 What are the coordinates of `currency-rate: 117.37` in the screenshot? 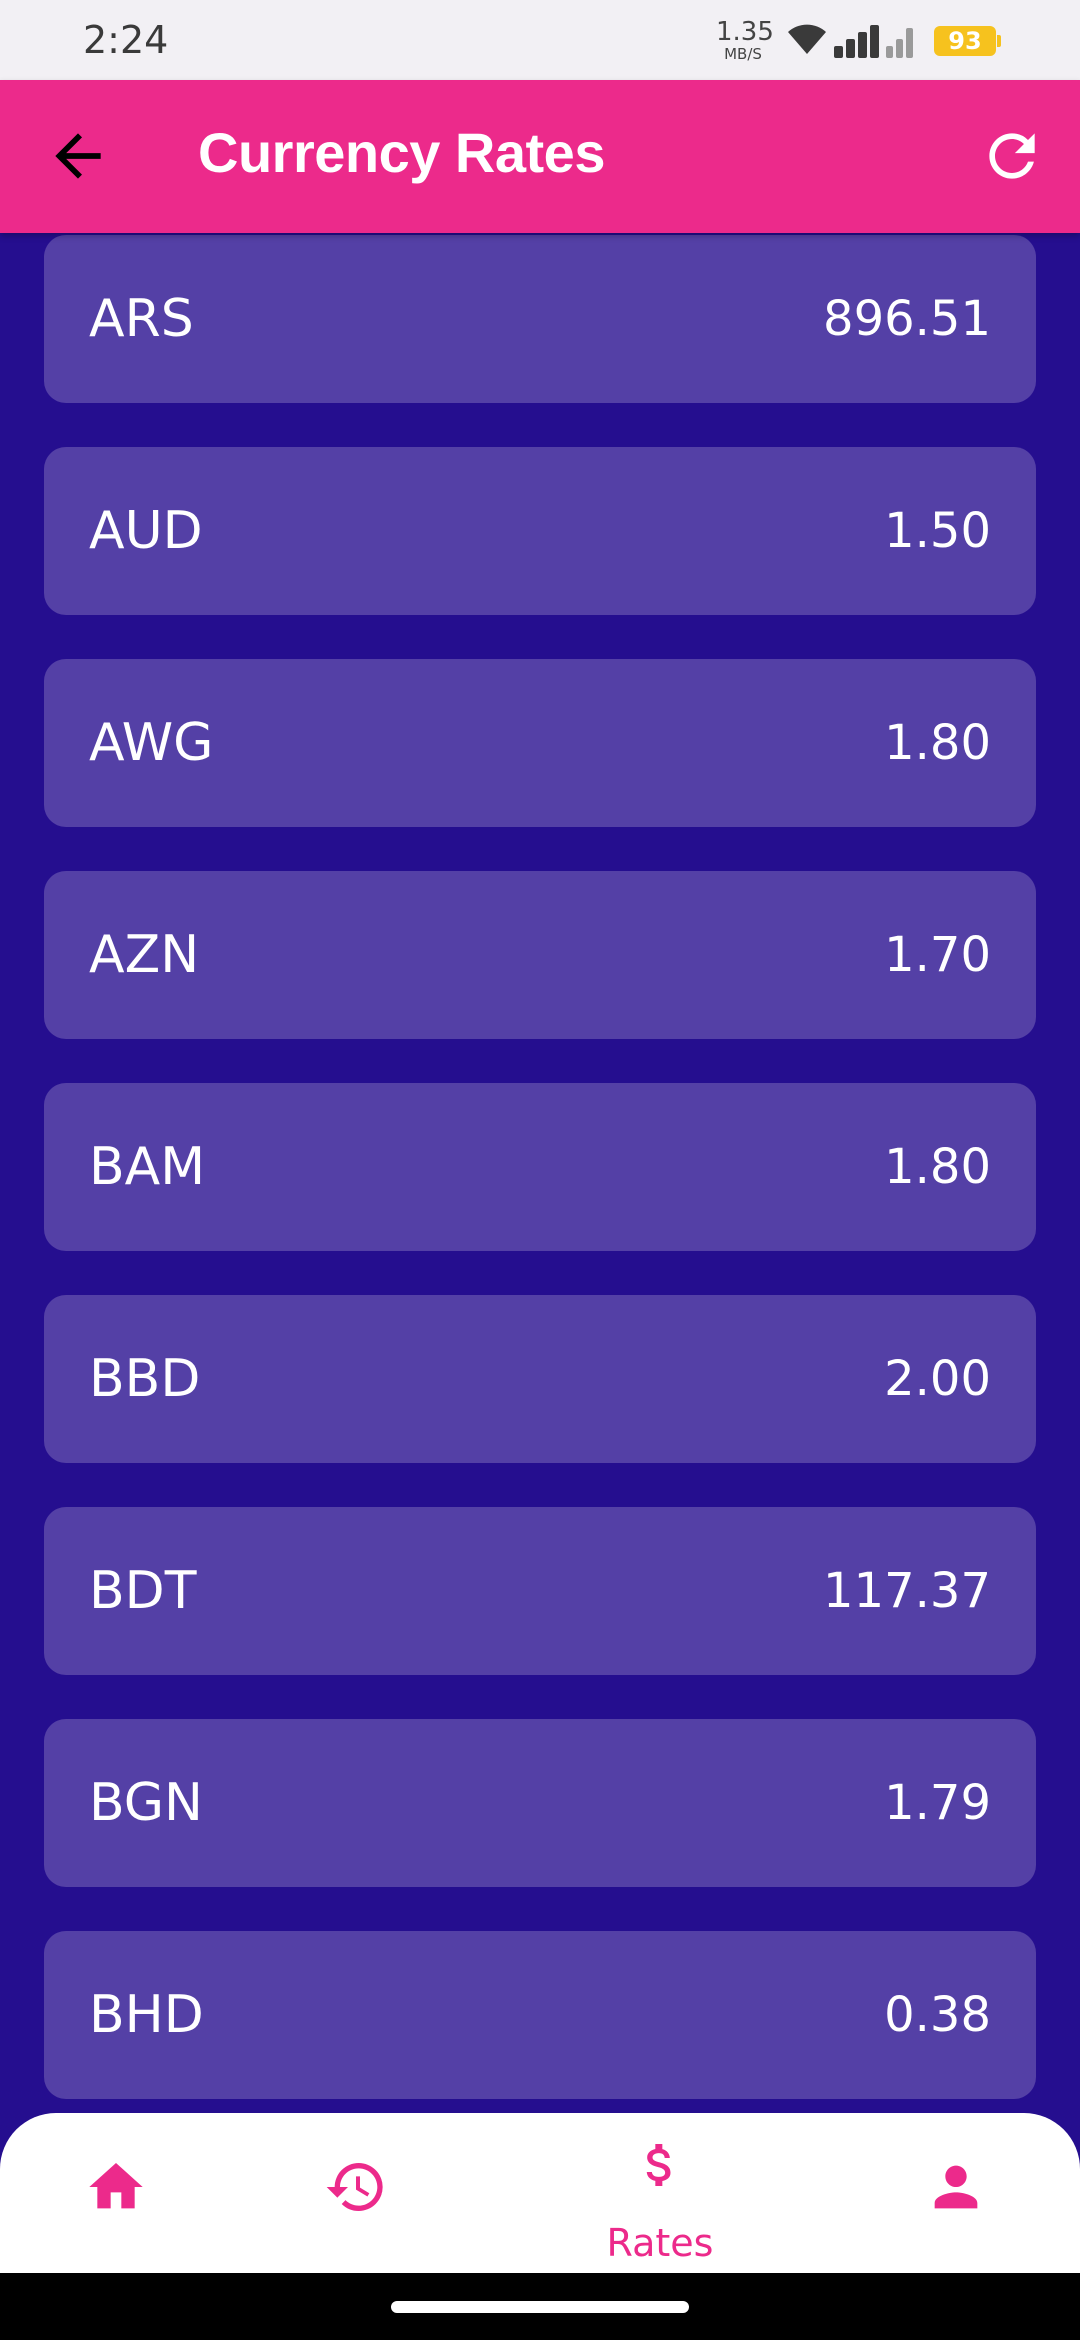 It's located at (907, 1591).